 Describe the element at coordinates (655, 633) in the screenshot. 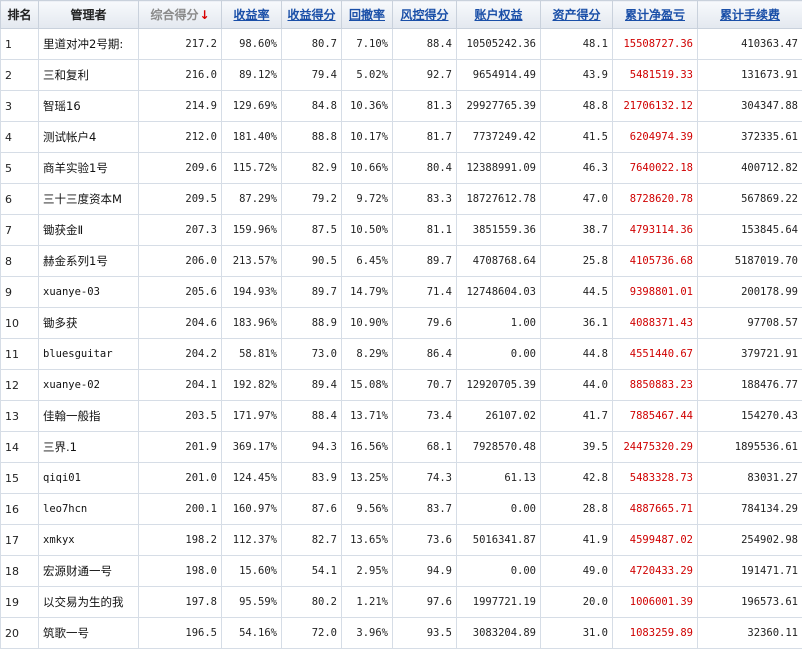

I see `cell-cumulative-net-profit: 1083259.89` at that location.